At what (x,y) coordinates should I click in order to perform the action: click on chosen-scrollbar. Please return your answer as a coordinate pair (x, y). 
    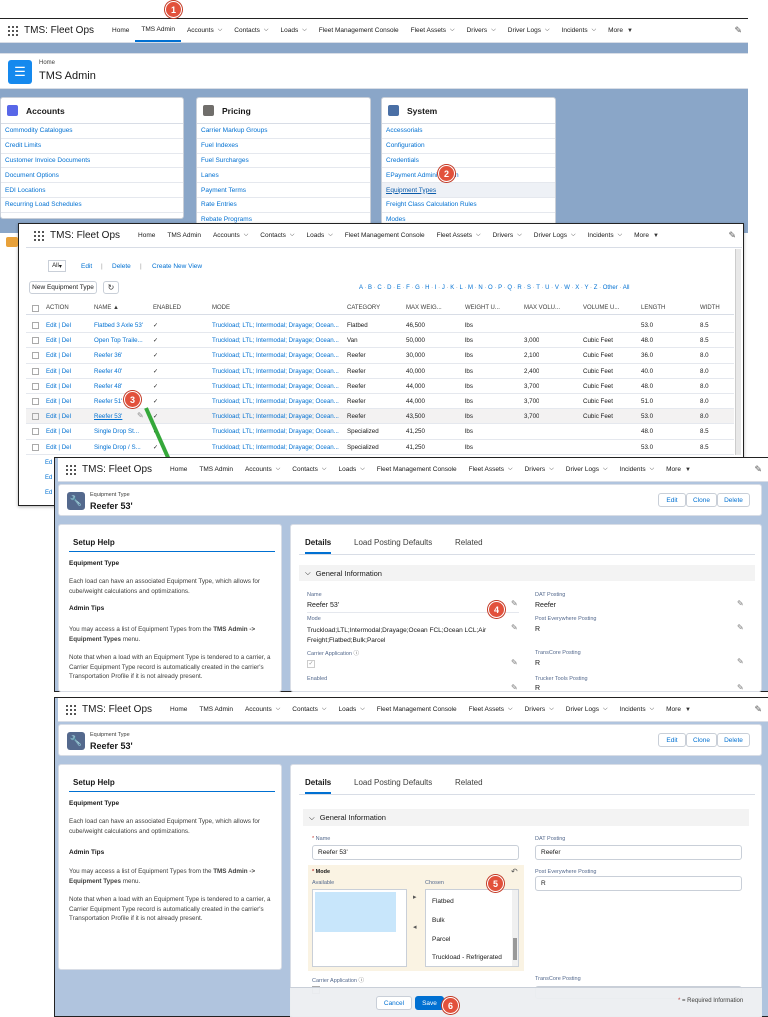
    Looking at the image, I should click on (515, 928).